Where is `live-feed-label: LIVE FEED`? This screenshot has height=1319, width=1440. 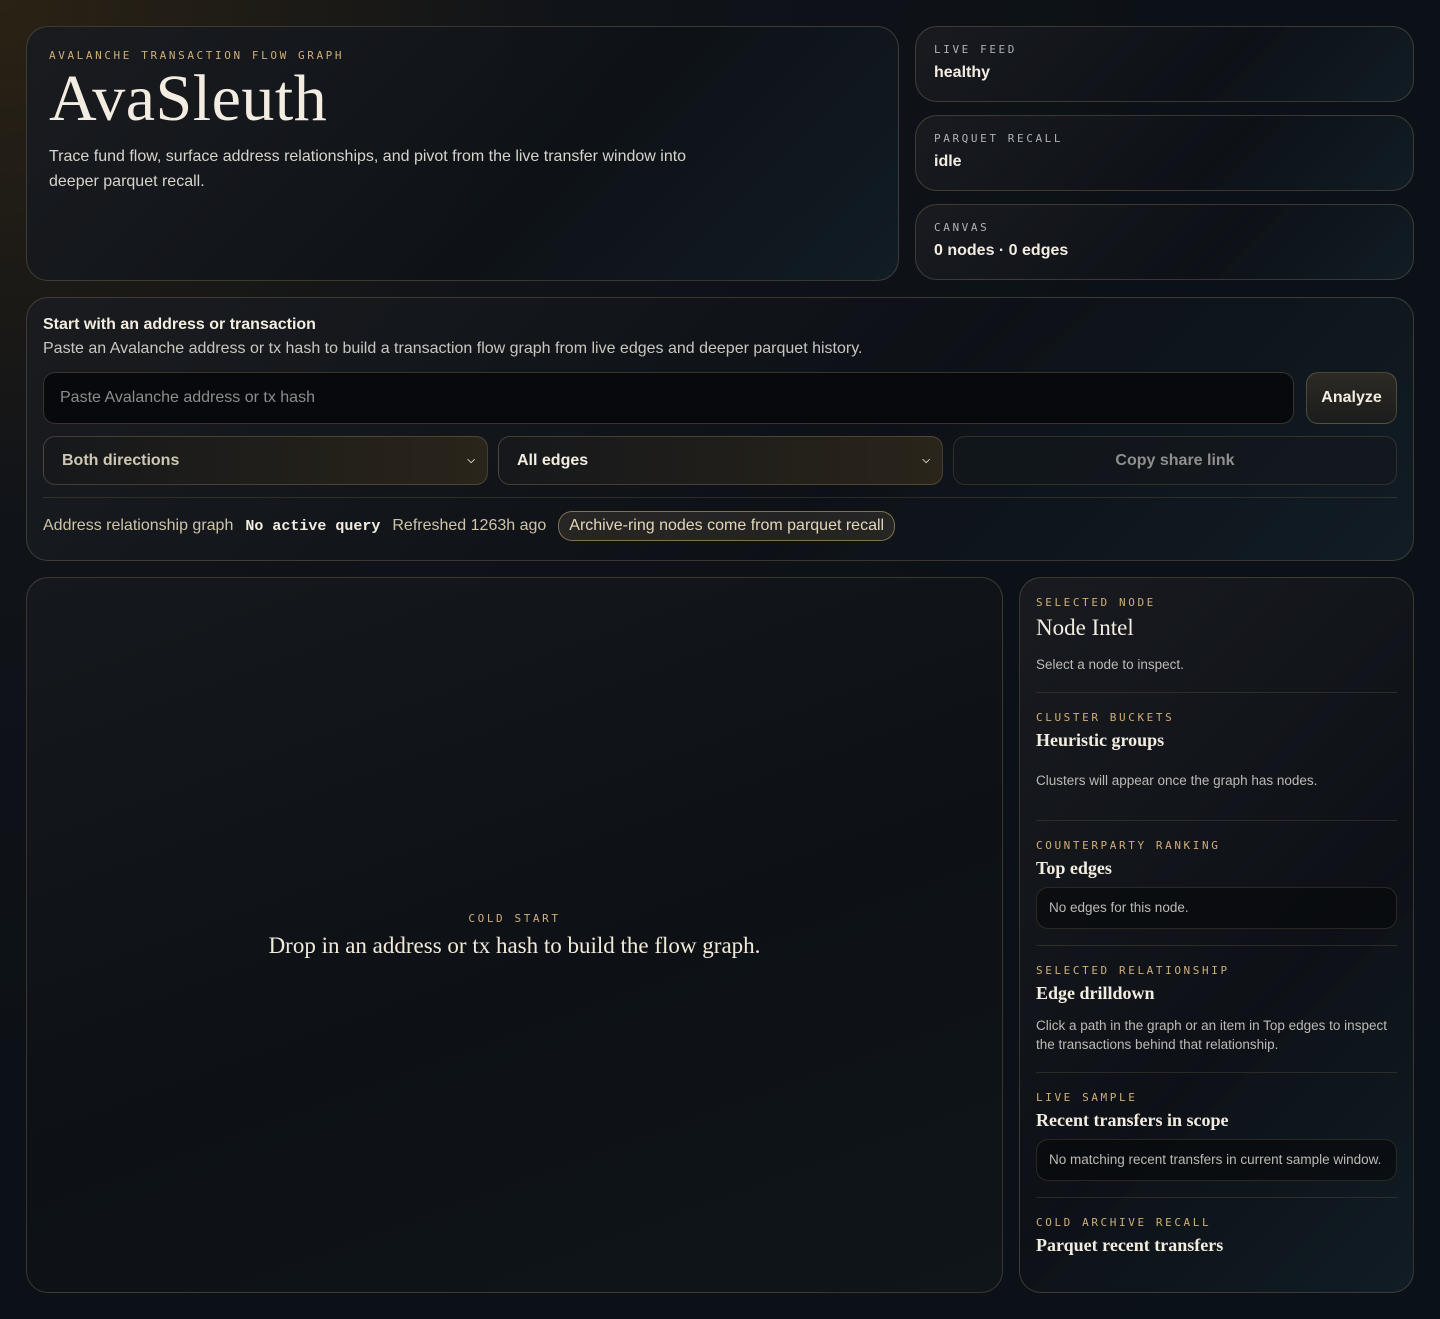
live-feed-label: LIVE FEED is located at coordinates (976, 49).